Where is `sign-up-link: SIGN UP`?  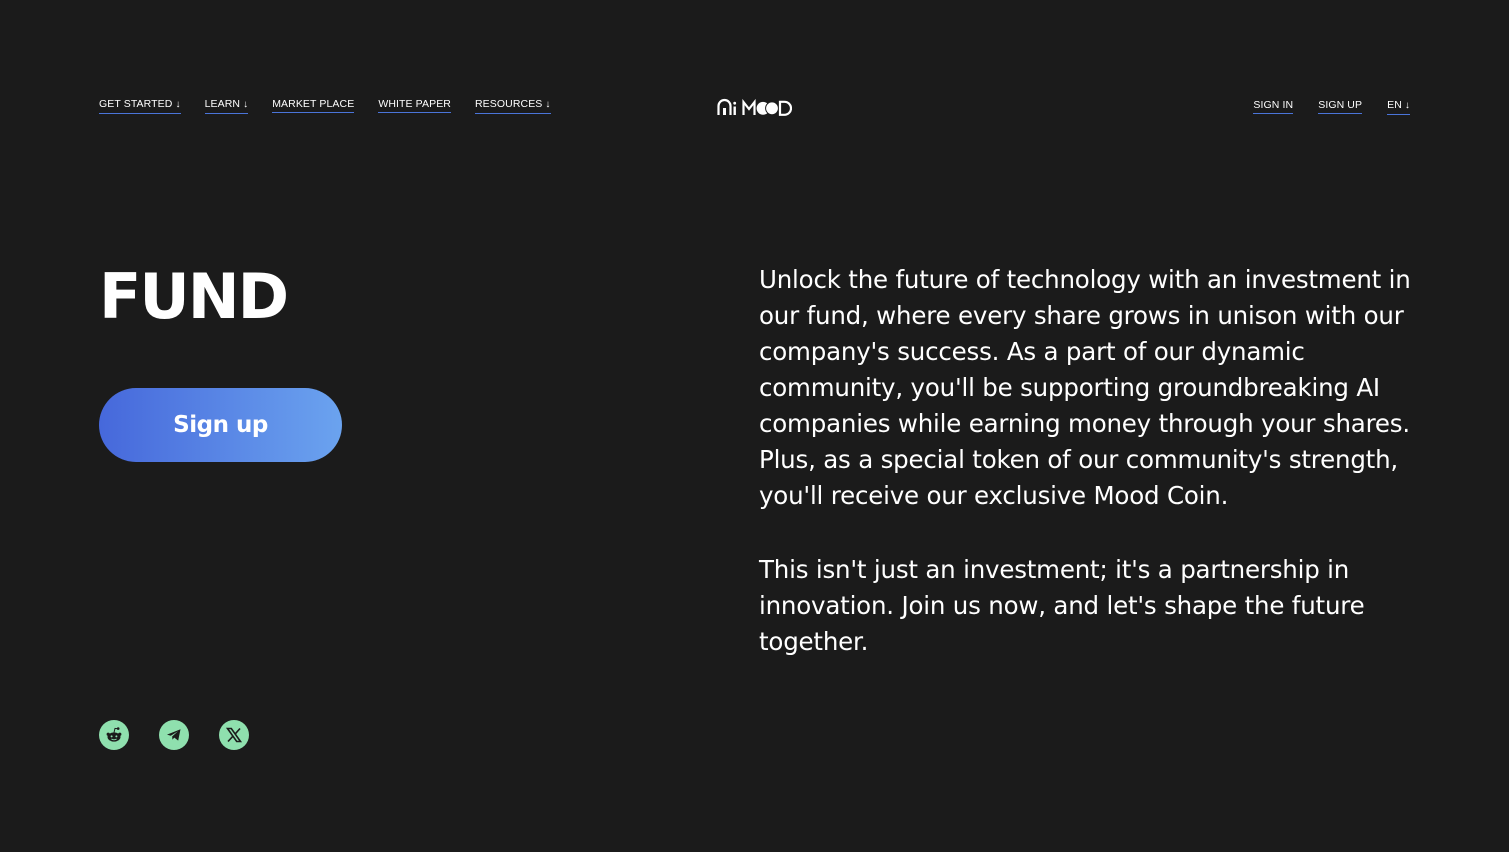
sign-up-link: SIGN UP is located at coordinates (1340, 106).